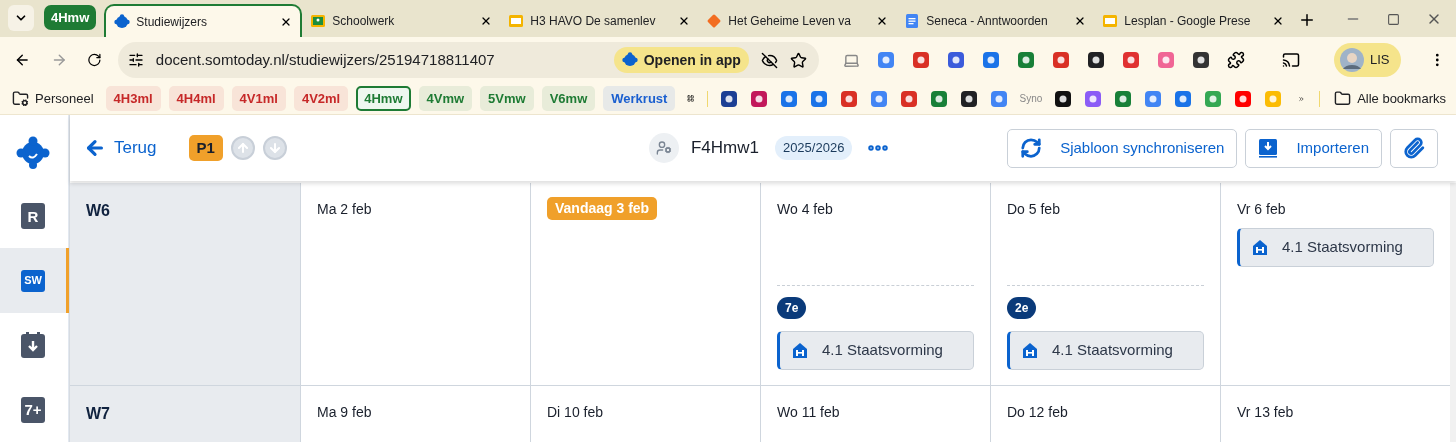 This screenshot has height=442, width=1456. I want to click on calendar-download-icon, so click(33, 345).